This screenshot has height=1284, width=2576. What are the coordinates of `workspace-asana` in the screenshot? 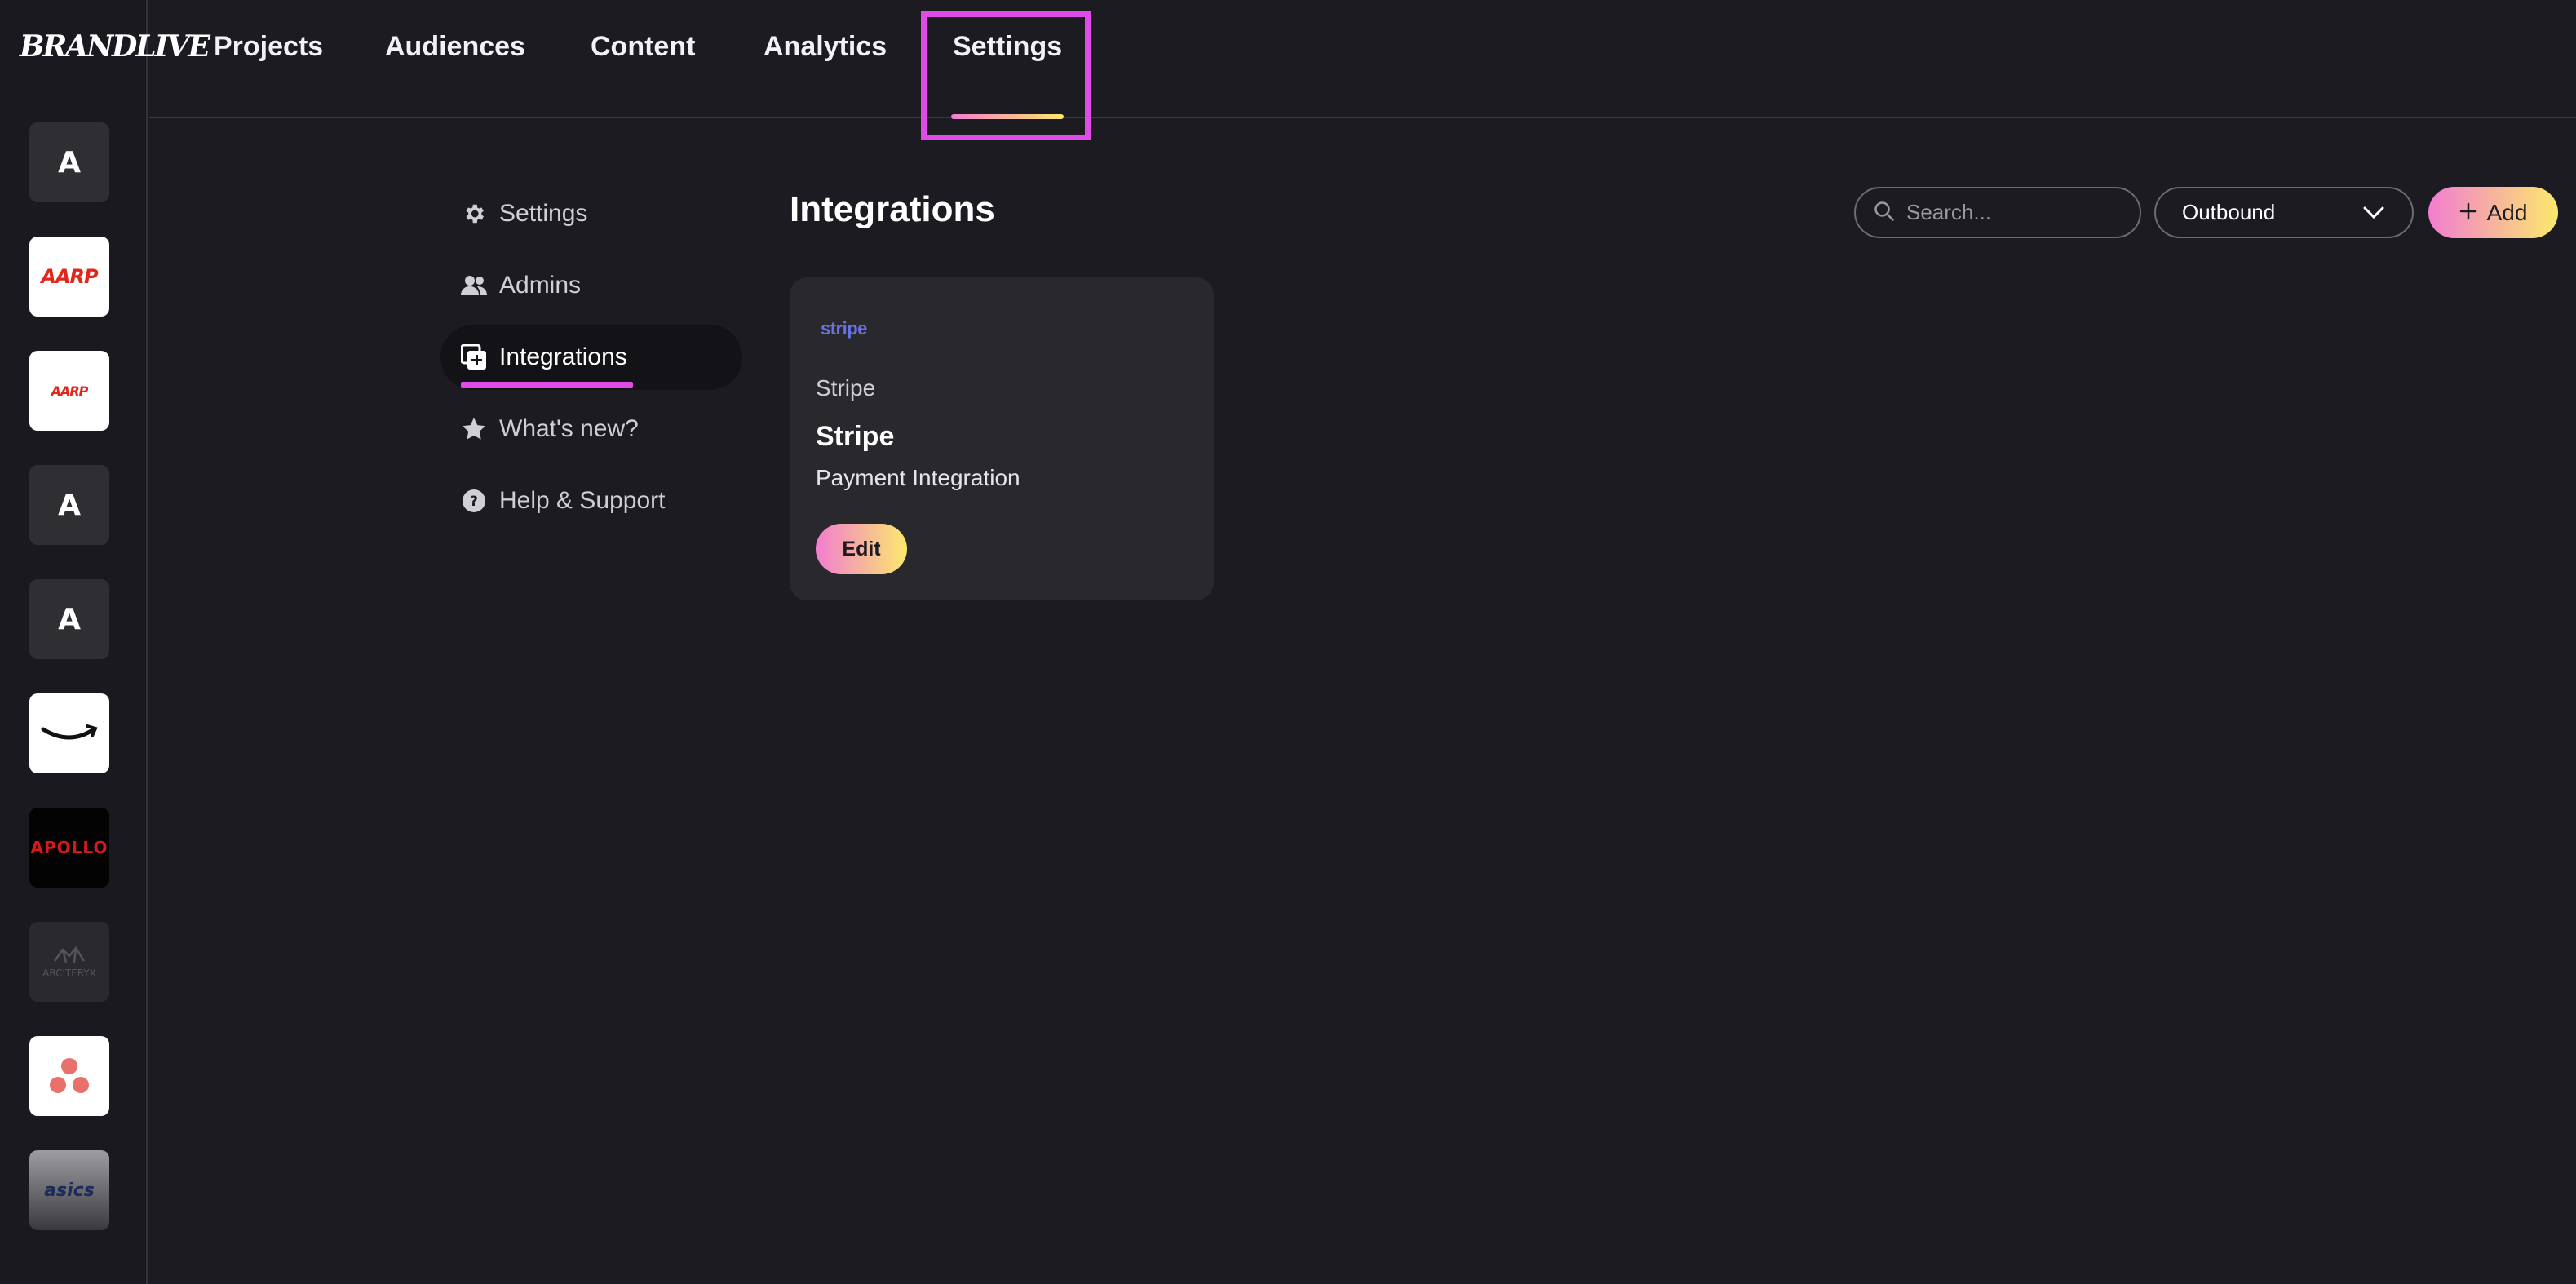 It's located at (69, 1076).